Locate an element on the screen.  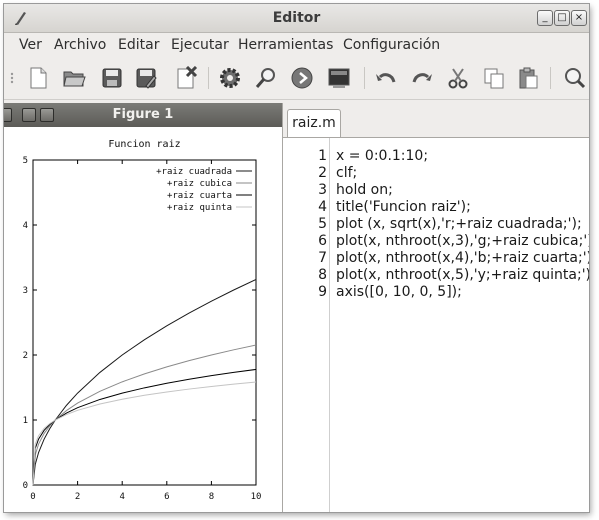
figure-title-bar: Figure 1 is located at coordinates (143, 115).